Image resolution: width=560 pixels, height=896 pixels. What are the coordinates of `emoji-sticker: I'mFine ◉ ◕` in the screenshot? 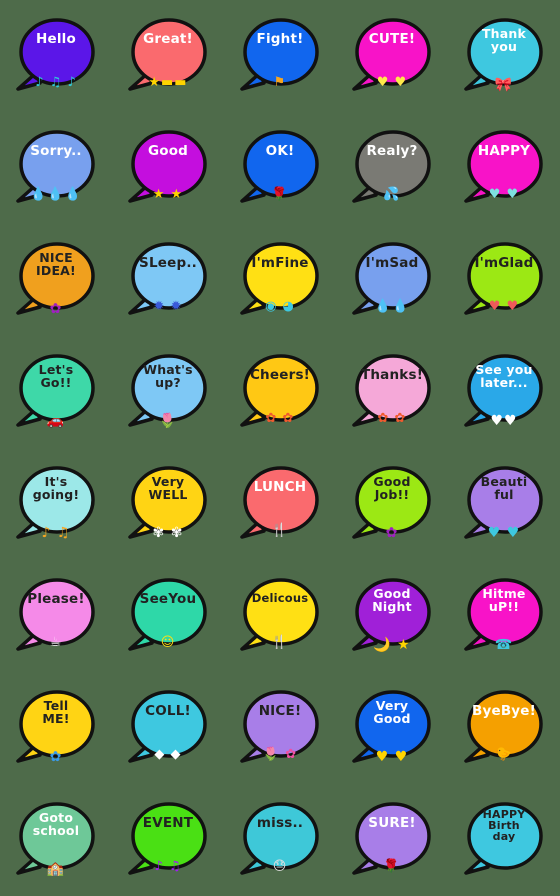 It's located at (280, 280).